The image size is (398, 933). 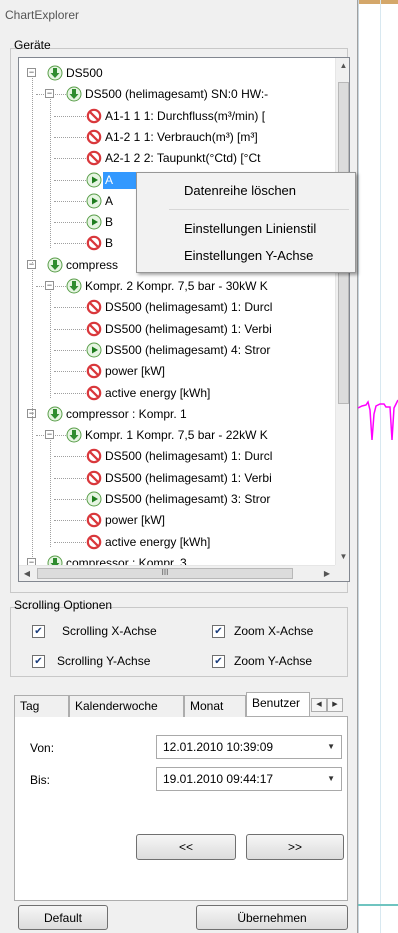 I want to click on zoom-y-checkbox: ✔, so click(x=218, y=661).